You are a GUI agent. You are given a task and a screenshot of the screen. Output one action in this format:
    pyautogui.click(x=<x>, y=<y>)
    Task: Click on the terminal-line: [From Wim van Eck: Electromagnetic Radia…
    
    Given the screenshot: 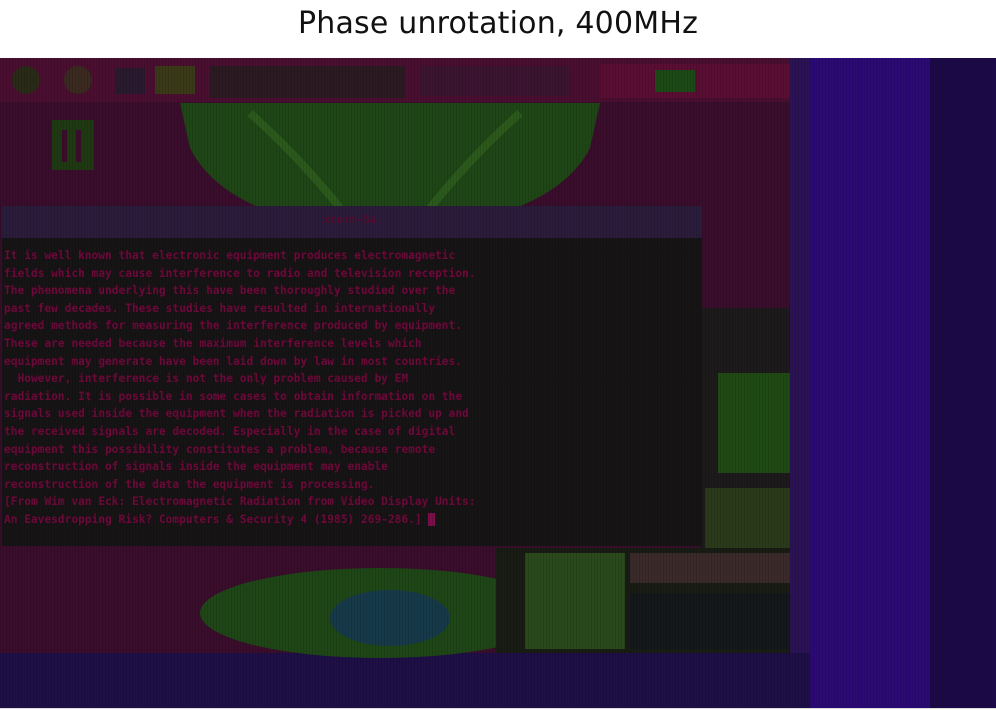 What is the action you would take?
    pyautogui.click(x=240, y=502)
    